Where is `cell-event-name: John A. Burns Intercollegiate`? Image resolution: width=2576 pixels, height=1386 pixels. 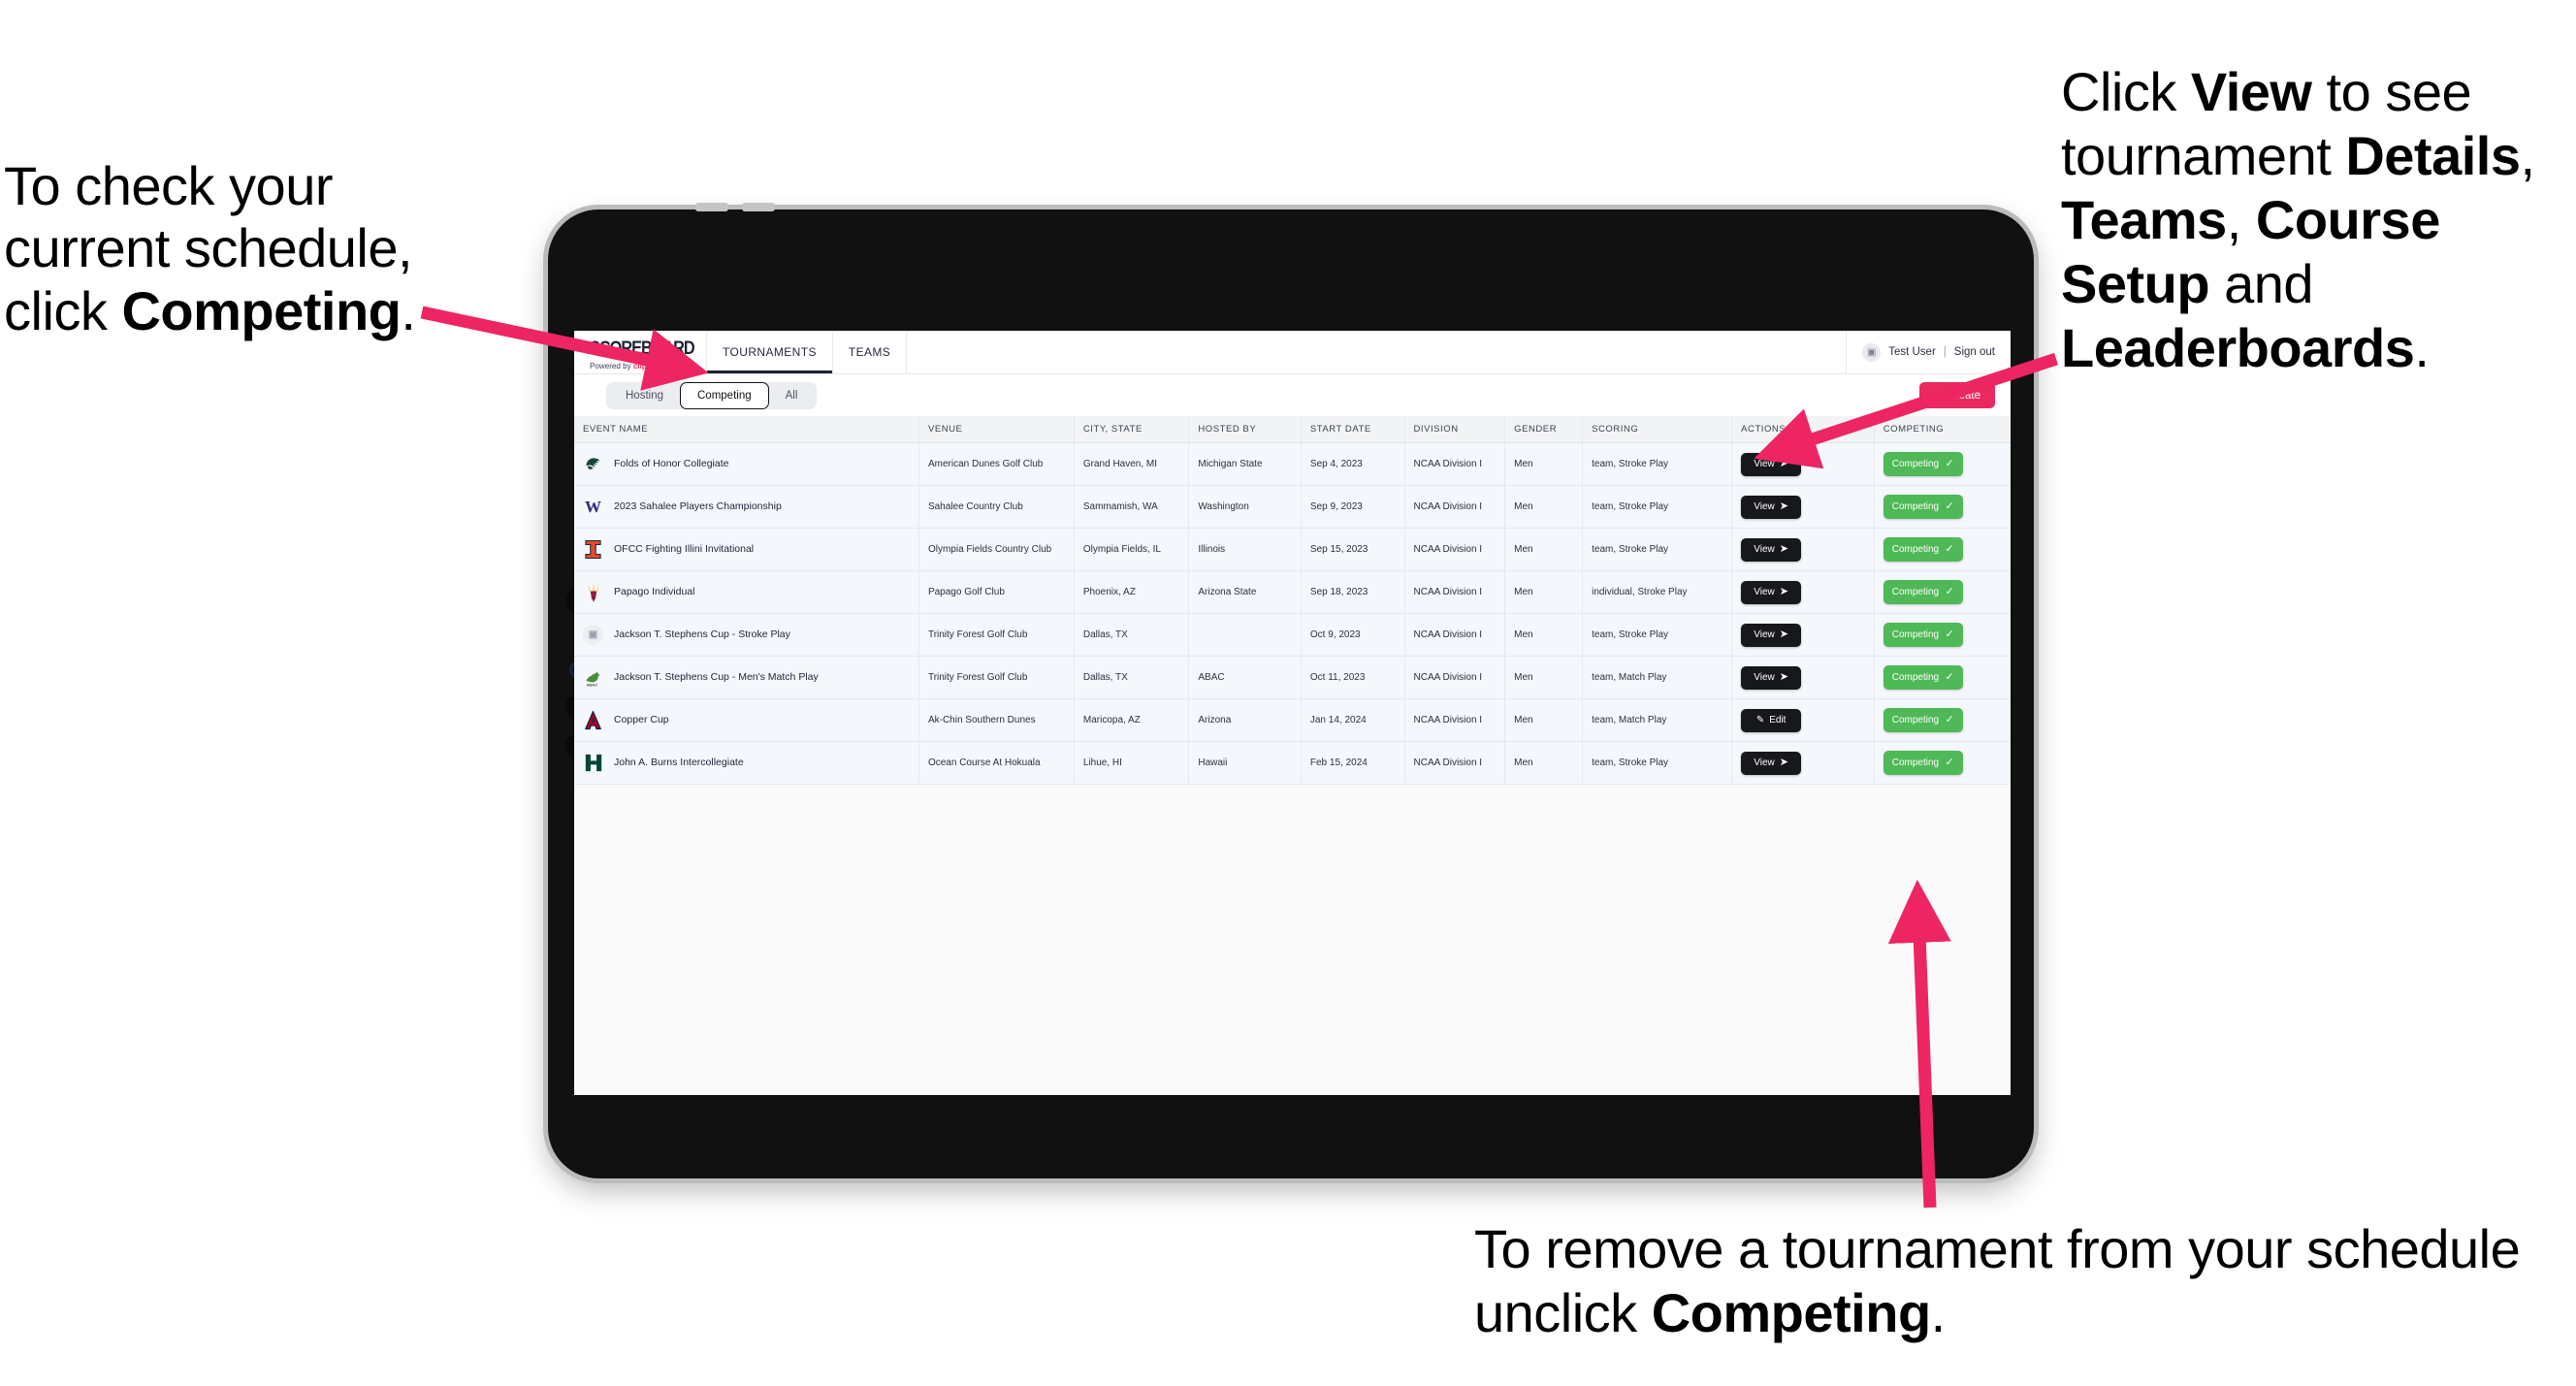 cell-event-name: John A. Burns Intercollegiate is located at coordinates (746, 763).